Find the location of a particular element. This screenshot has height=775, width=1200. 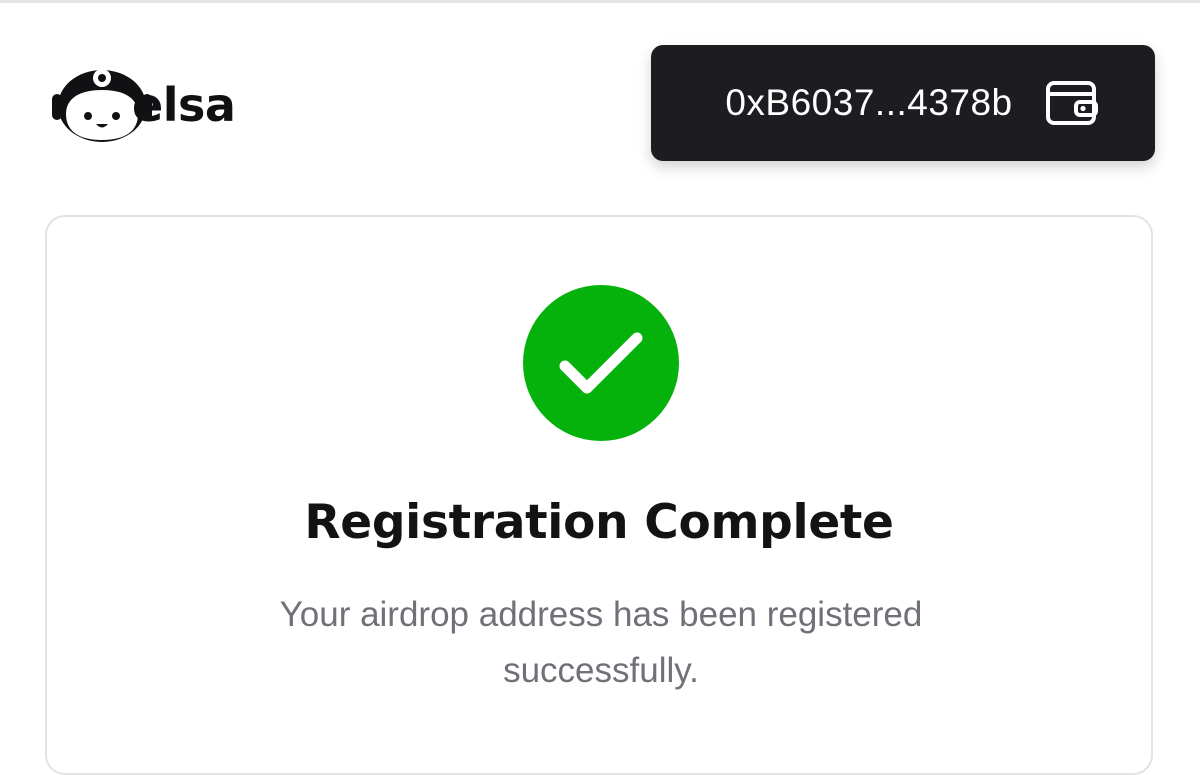

status-title: Registration Complete is located at coordinates (599, 522).